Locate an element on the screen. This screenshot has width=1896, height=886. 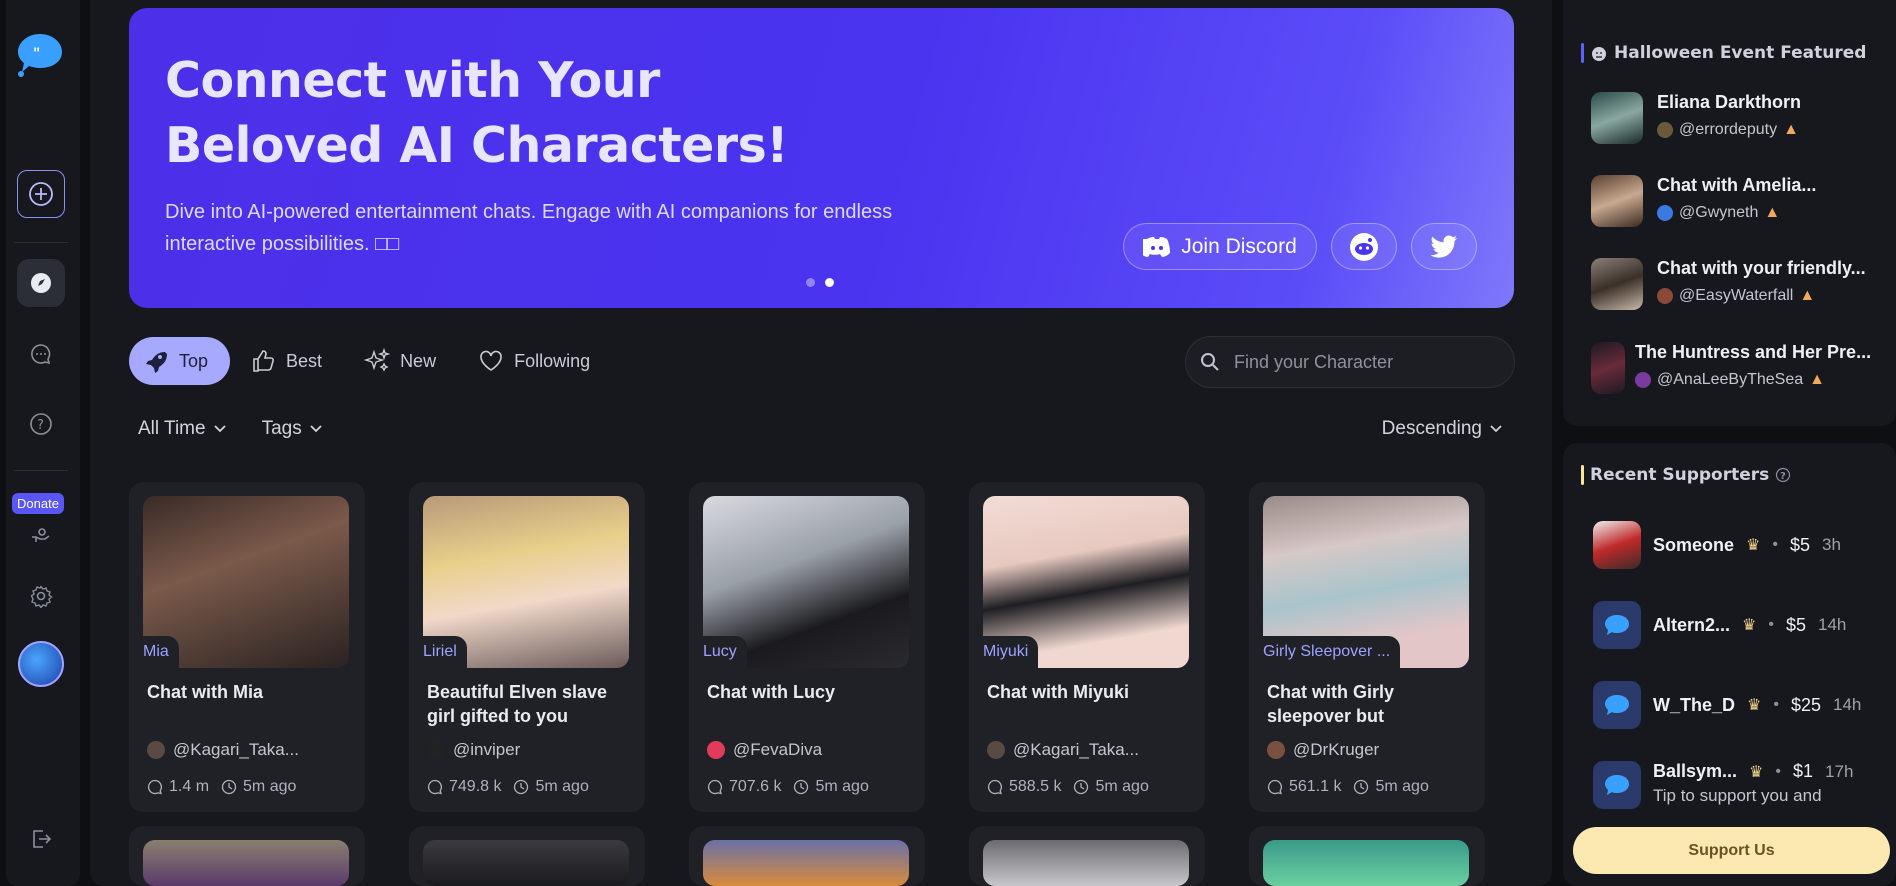
gear-icon is located at coordinates (41, 596).